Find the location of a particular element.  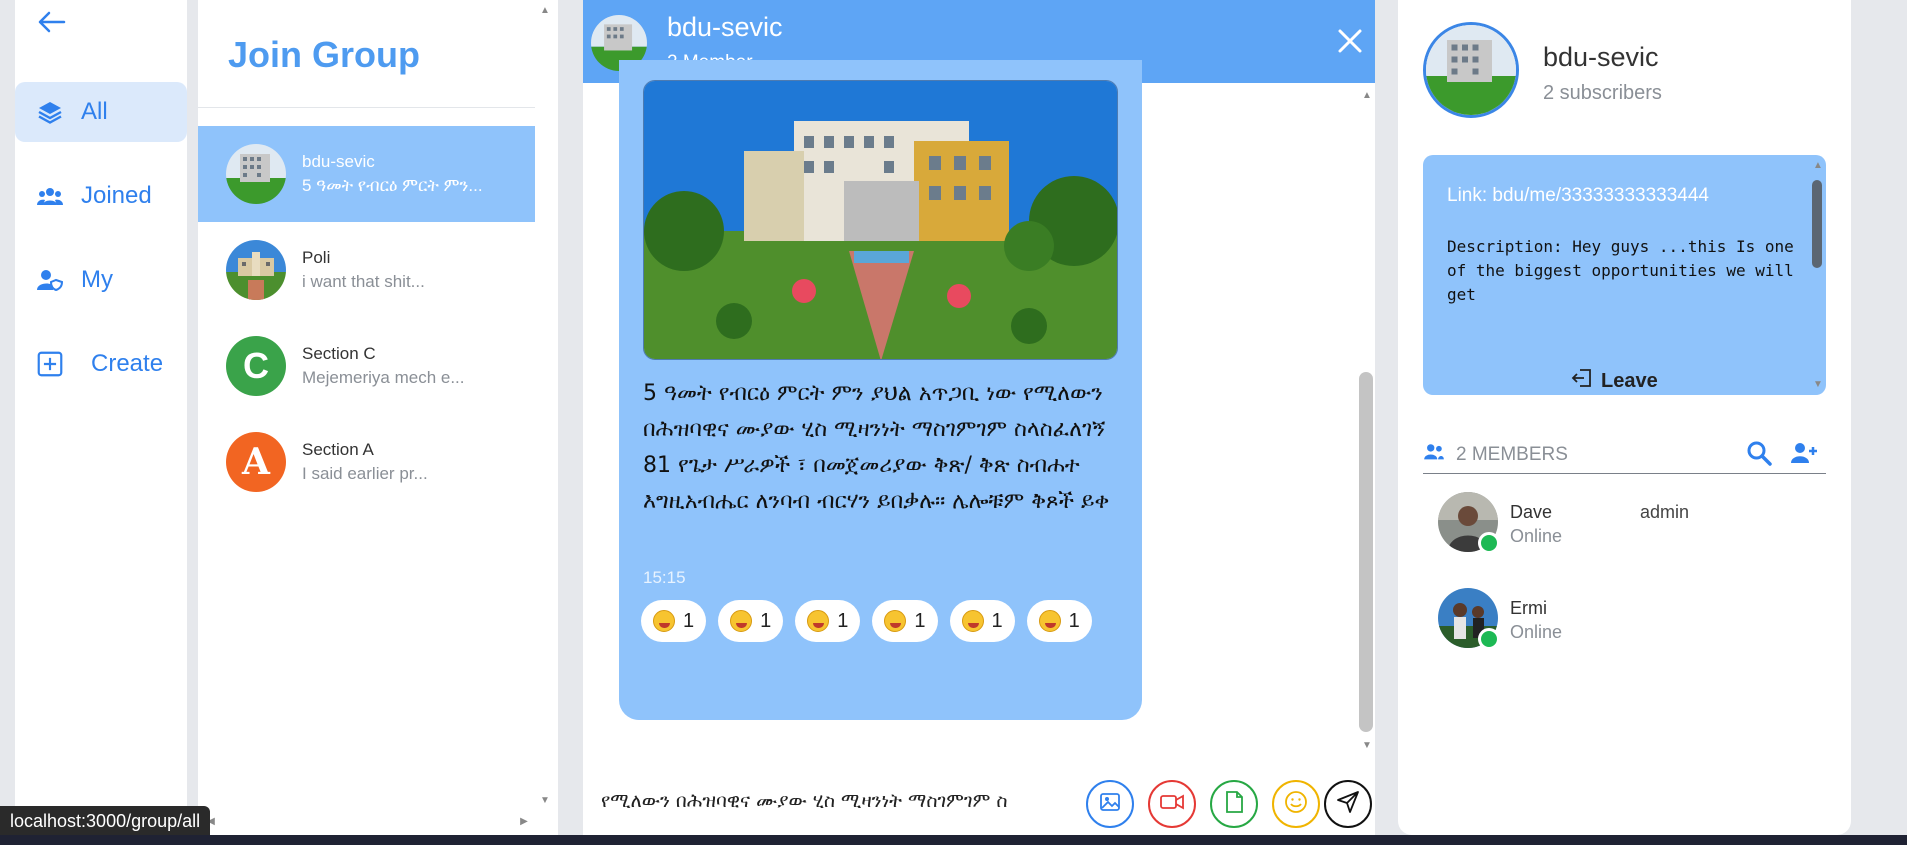

nav-item-my: My is located at coordinates (101, 280).